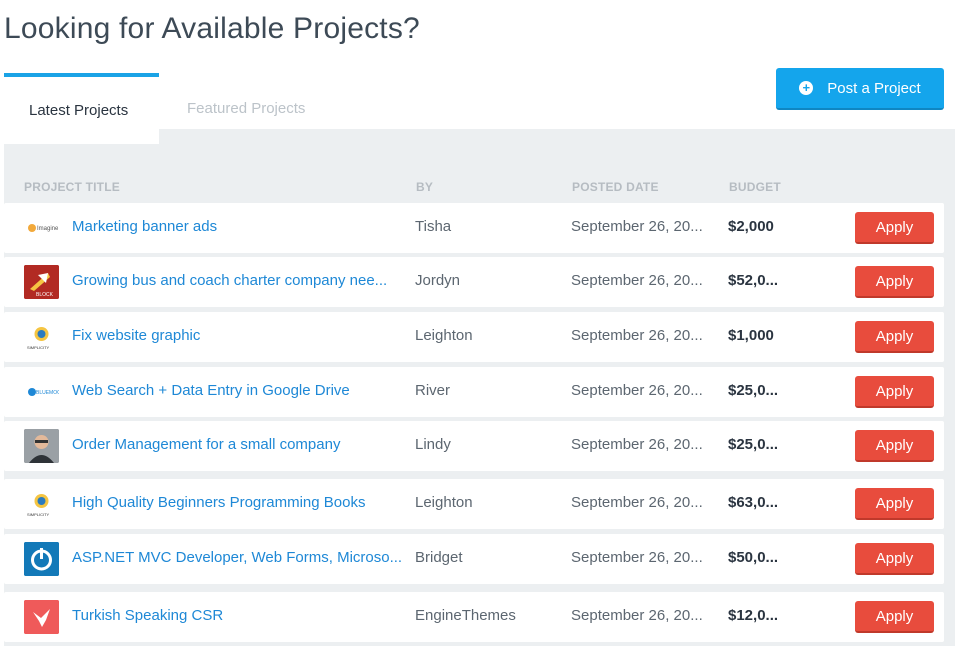 This screenshot has width=955, height=646. What do you see at coordinates (144, 226) in the screenshot?
I see `project-title-link: Marketing banner ads` at bounding box center [144, 226].